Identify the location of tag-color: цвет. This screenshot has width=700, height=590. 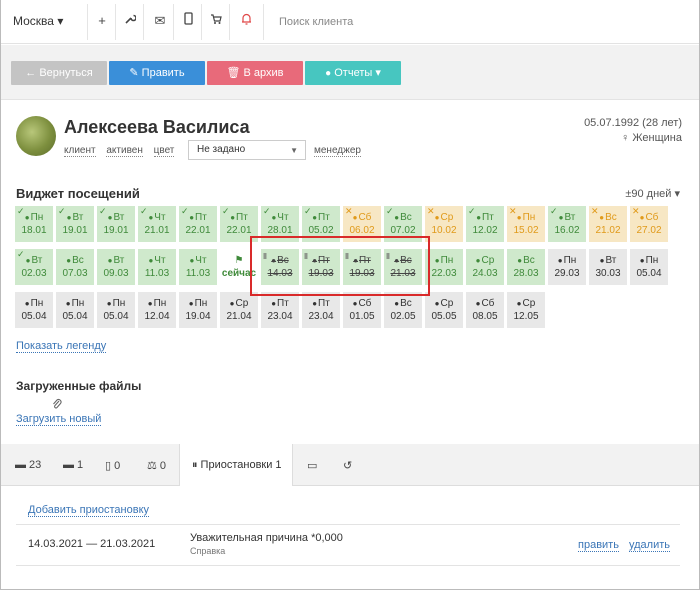
(164, 151).